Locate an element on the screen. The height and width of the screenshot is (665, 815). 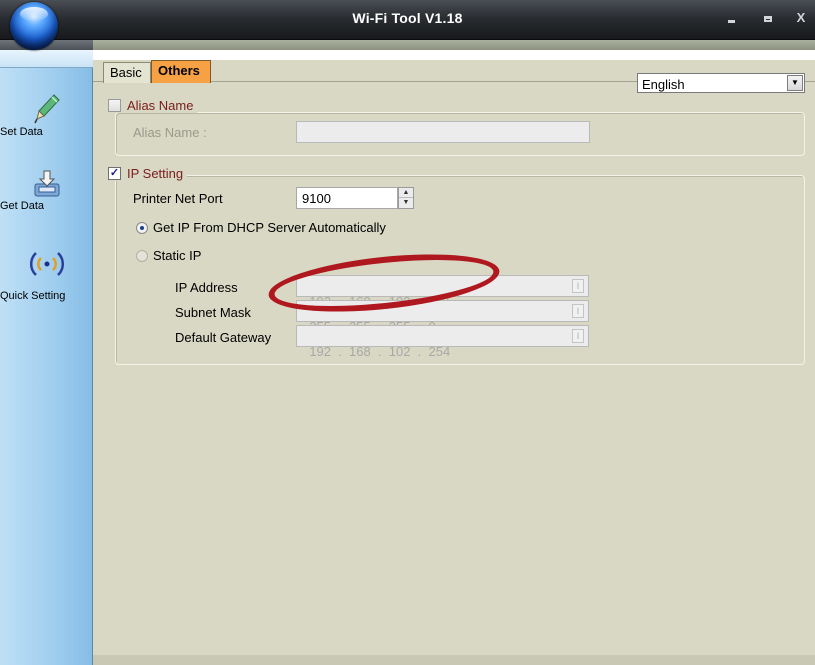
printer-net-port-label: Printer Net Port is located at coordinates (178, 198).